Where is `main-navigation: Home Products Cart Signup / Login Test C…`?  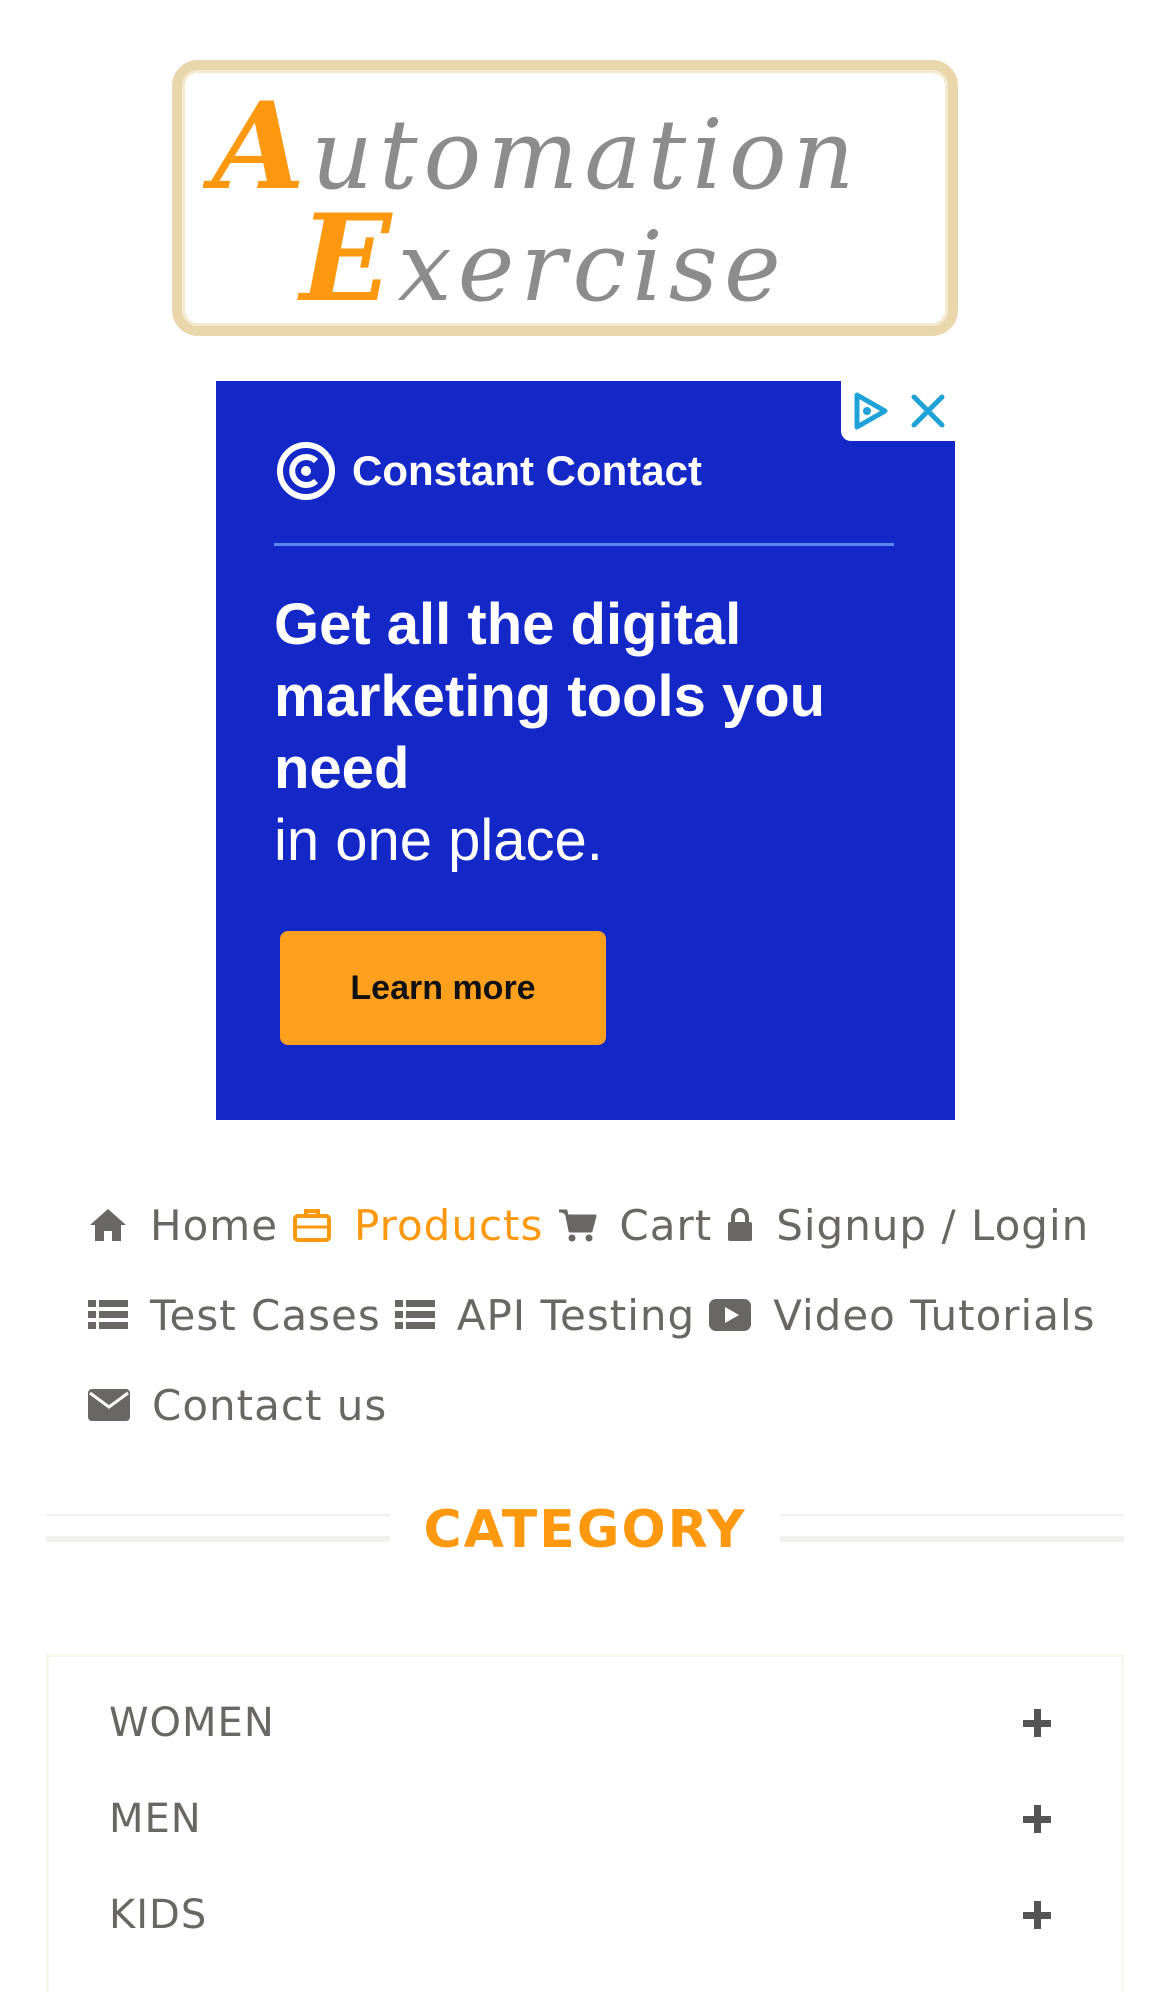
main-navigation: Home Products Cart Signup / Login Test C… is located at coordinates (591, 1315).